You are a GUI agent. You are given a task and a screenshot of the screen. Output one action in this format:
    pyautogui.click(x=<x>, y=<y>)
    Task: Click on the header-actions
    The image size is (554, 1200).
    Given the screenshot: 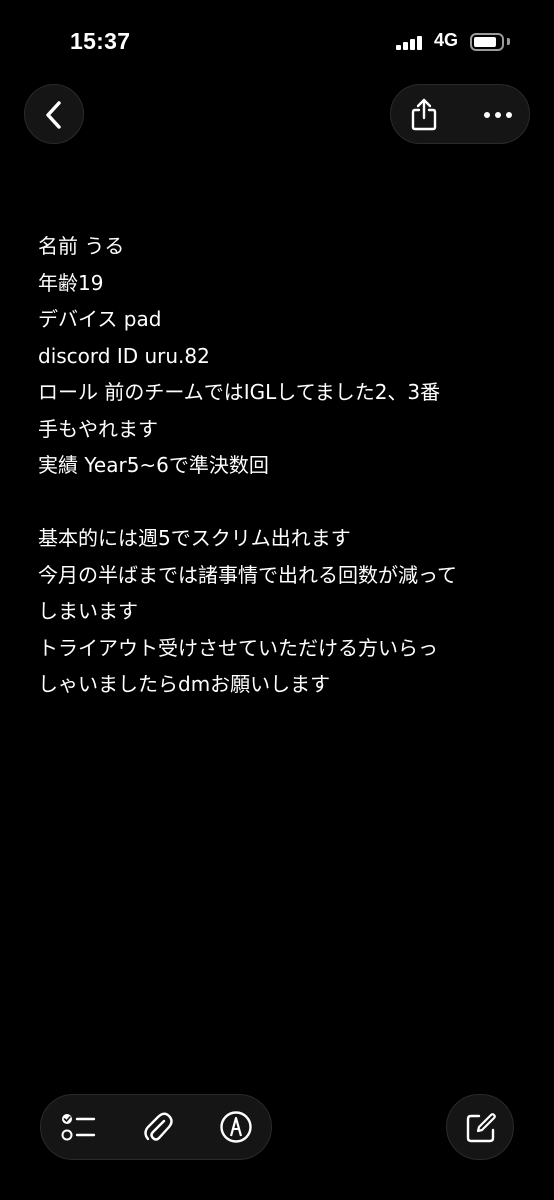 What is the action you would take?
    pyautogui.click(x=460, y=114)
    